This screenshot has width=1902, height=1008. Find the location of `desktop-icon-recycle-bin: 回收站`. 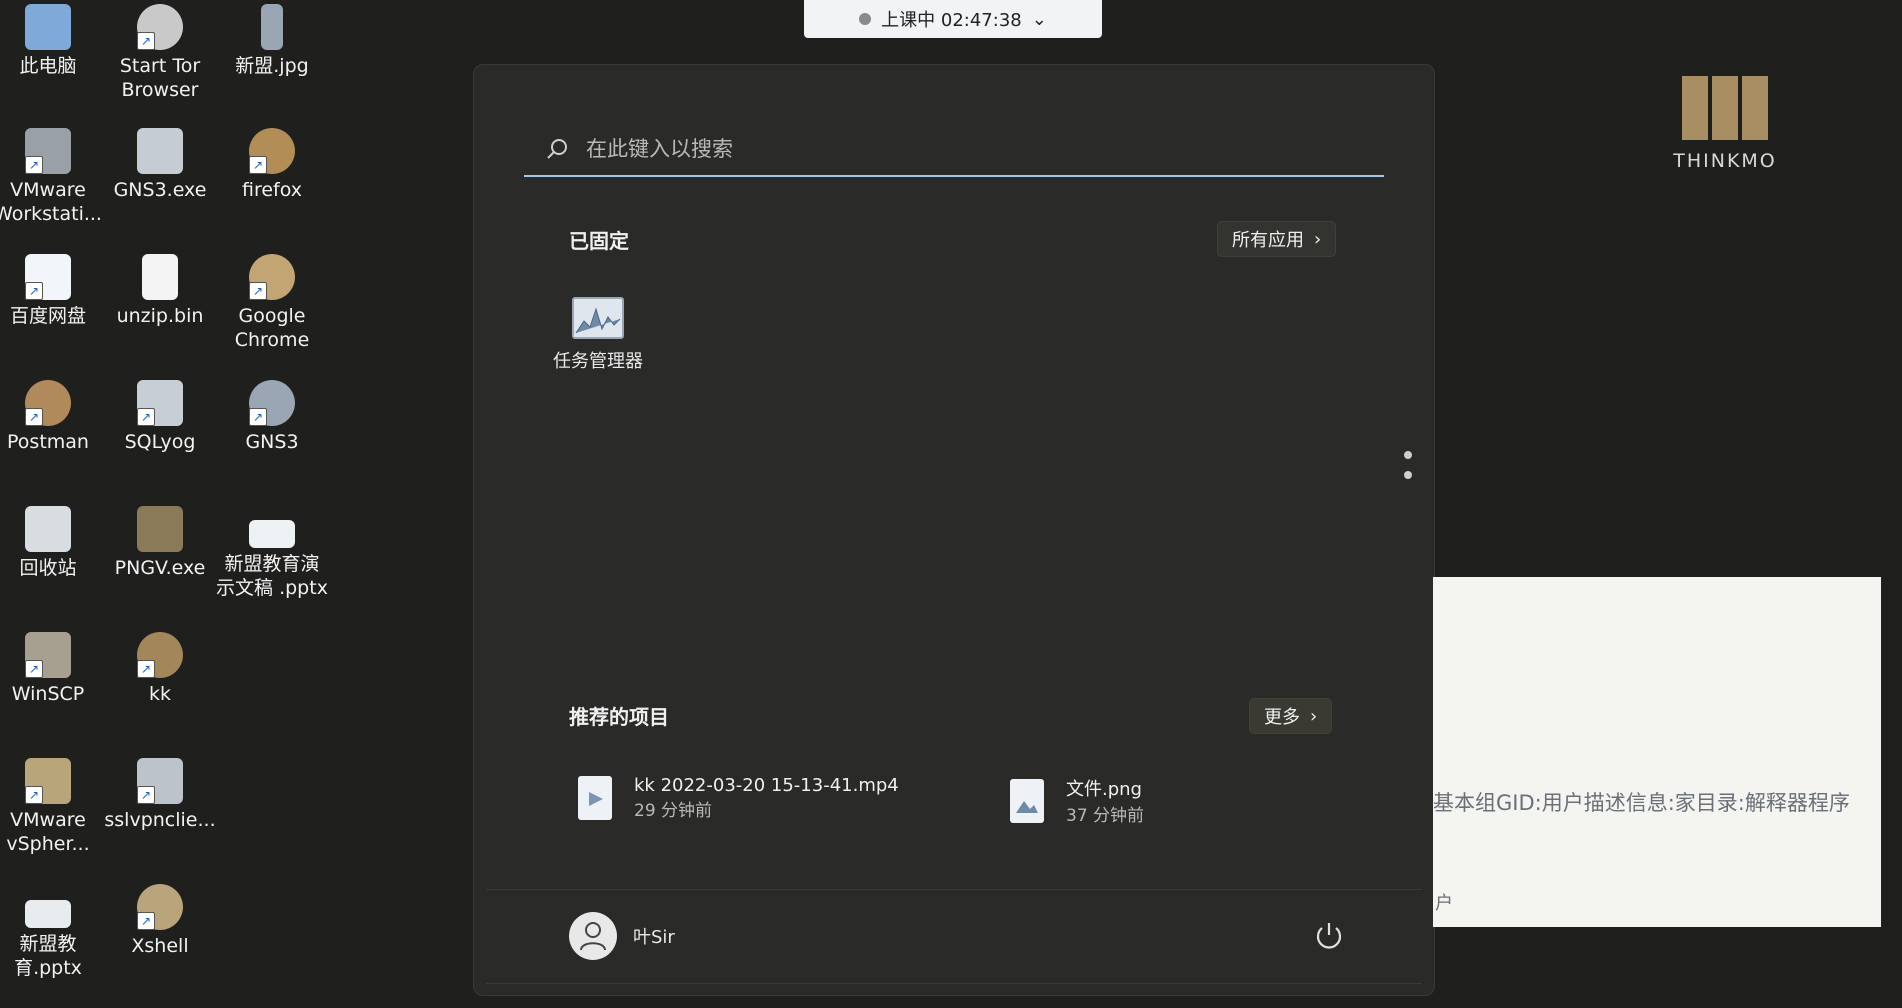

desktop-icon-recycle-bin: 回收站 is located at coordinates (52, 543).